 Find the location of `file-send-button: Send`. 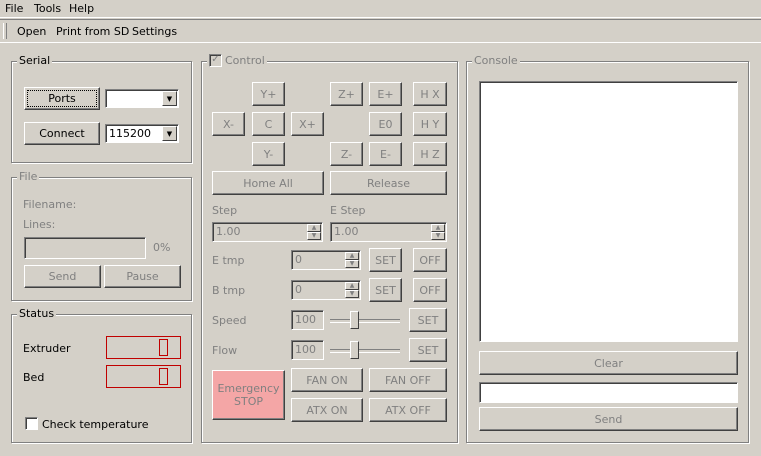

file-send-button: Send is located at coordinates (62, 276).